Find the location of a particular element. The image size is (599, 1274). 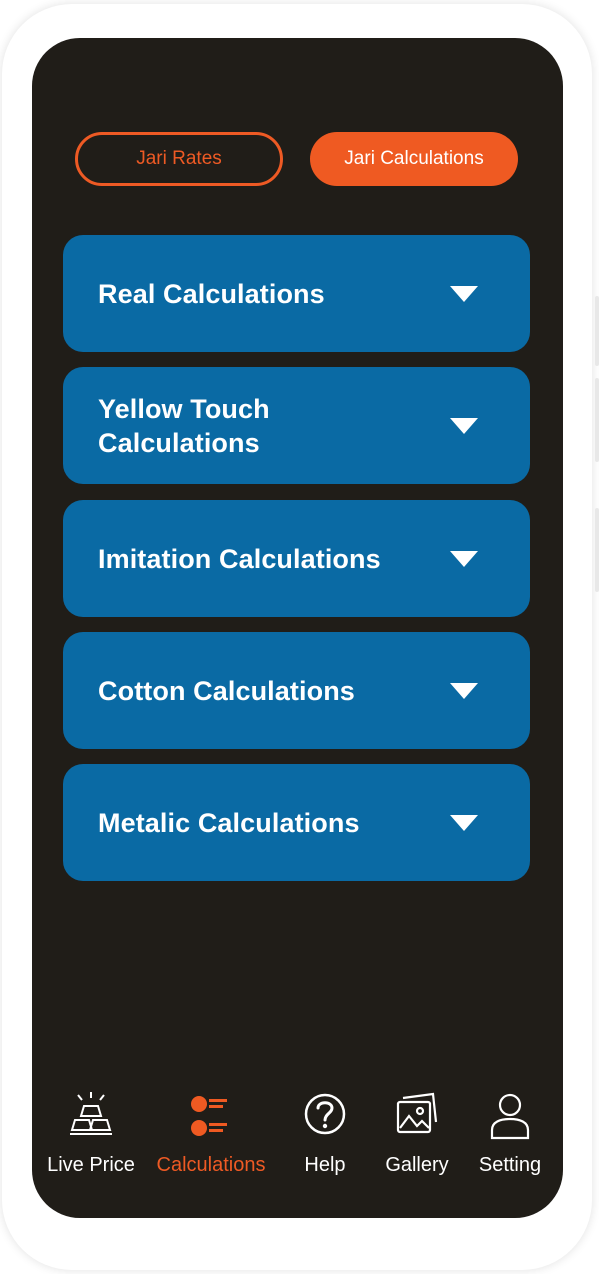

accordion-label: Cotton Calculations is located at coordinates (226, 690).